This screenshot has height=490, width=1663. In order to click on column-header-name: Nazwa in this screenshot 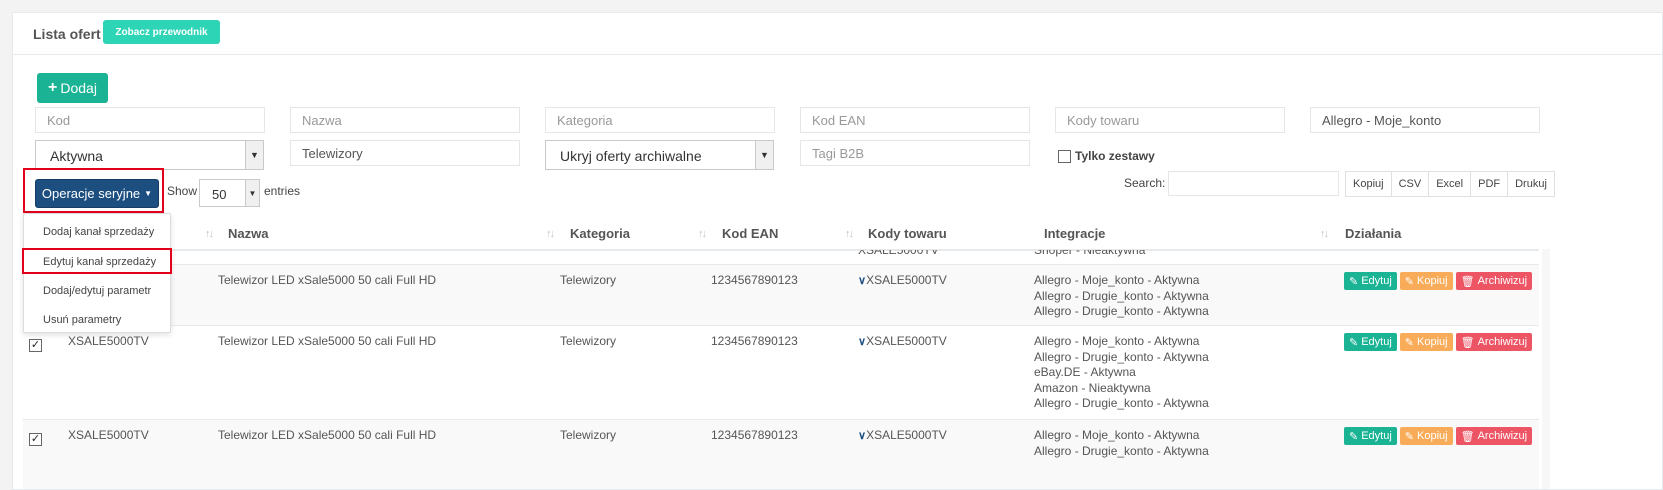, I will do `click(248, 233)`.